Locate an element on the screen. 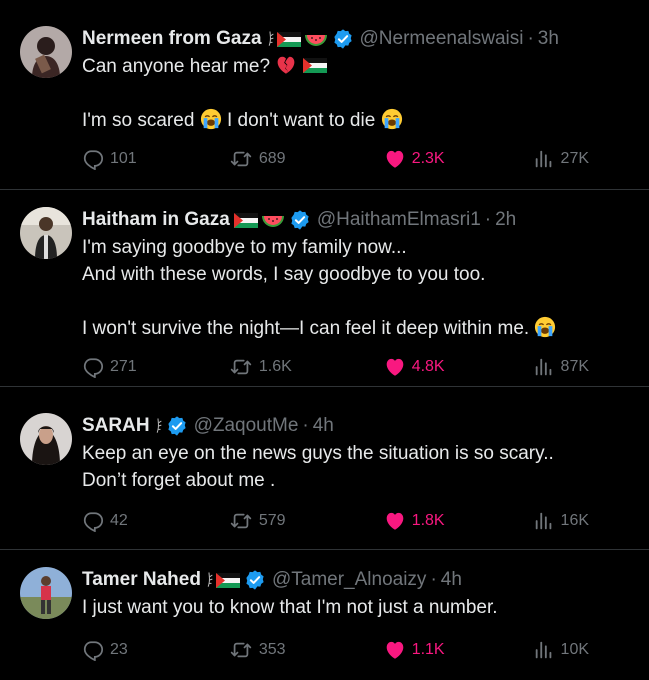 This screenshot has width=649, height=680. text-line: Can anyone hear me? is located at coordinates (176, 66).